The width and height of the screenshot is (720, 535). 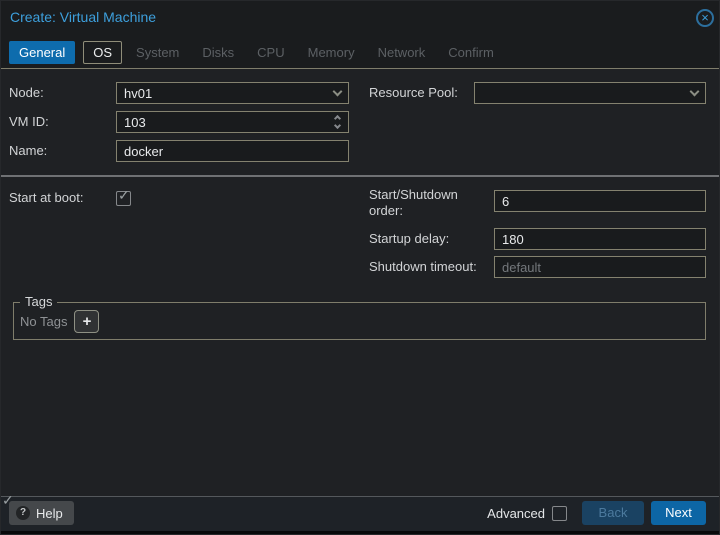 I want to click on tags-fieldset: Tags No Tags +, so click(x=359, y=317).